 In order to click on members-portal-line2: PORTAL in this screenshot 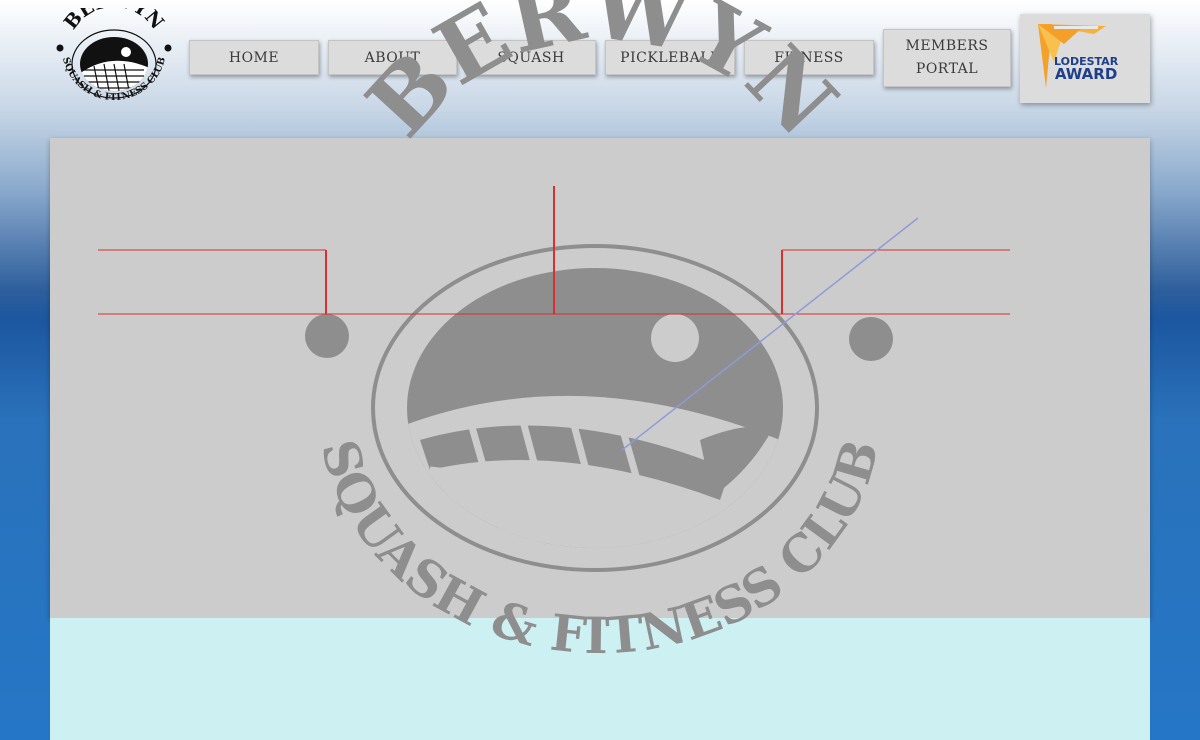, I will do `click(947, 69)`.